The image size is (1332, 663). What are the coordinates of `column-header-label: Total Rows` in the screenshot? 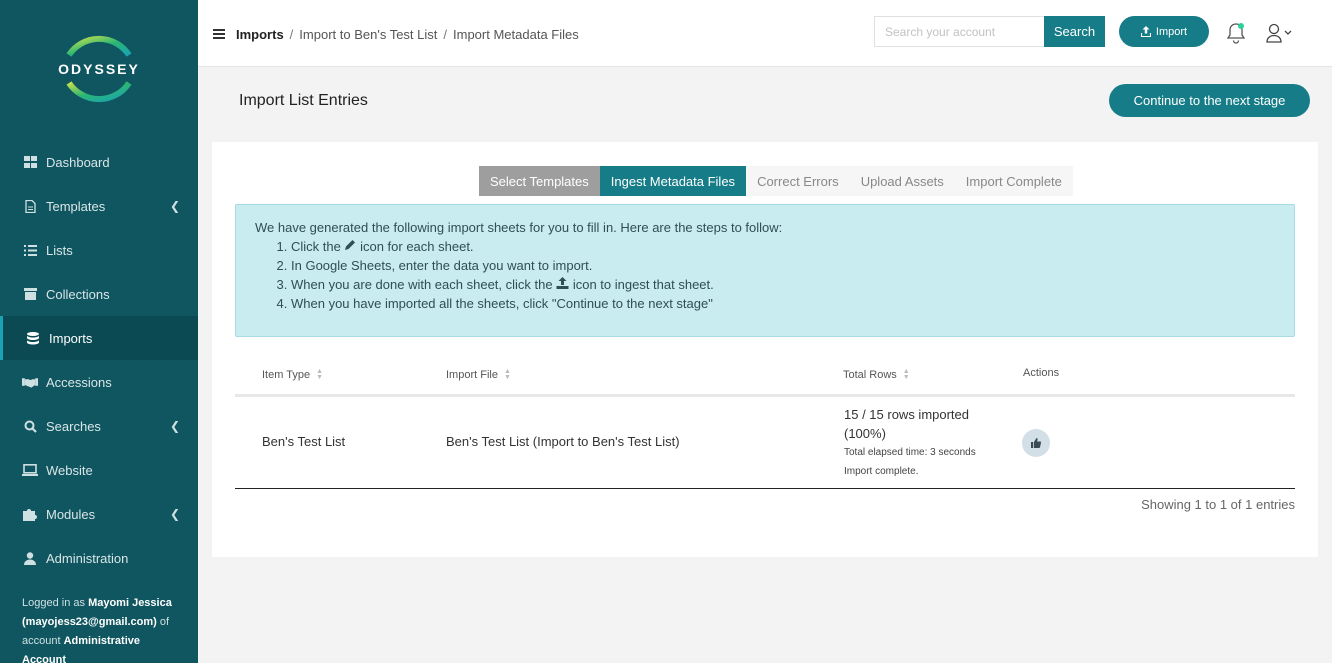 It's located at (870, 375).